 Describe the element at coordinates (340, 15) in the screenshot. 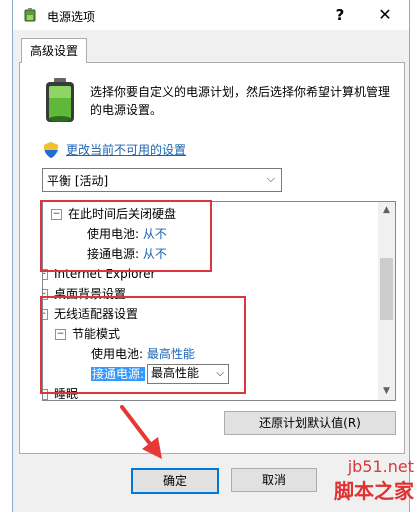

I see `help-button: ?` at that location.